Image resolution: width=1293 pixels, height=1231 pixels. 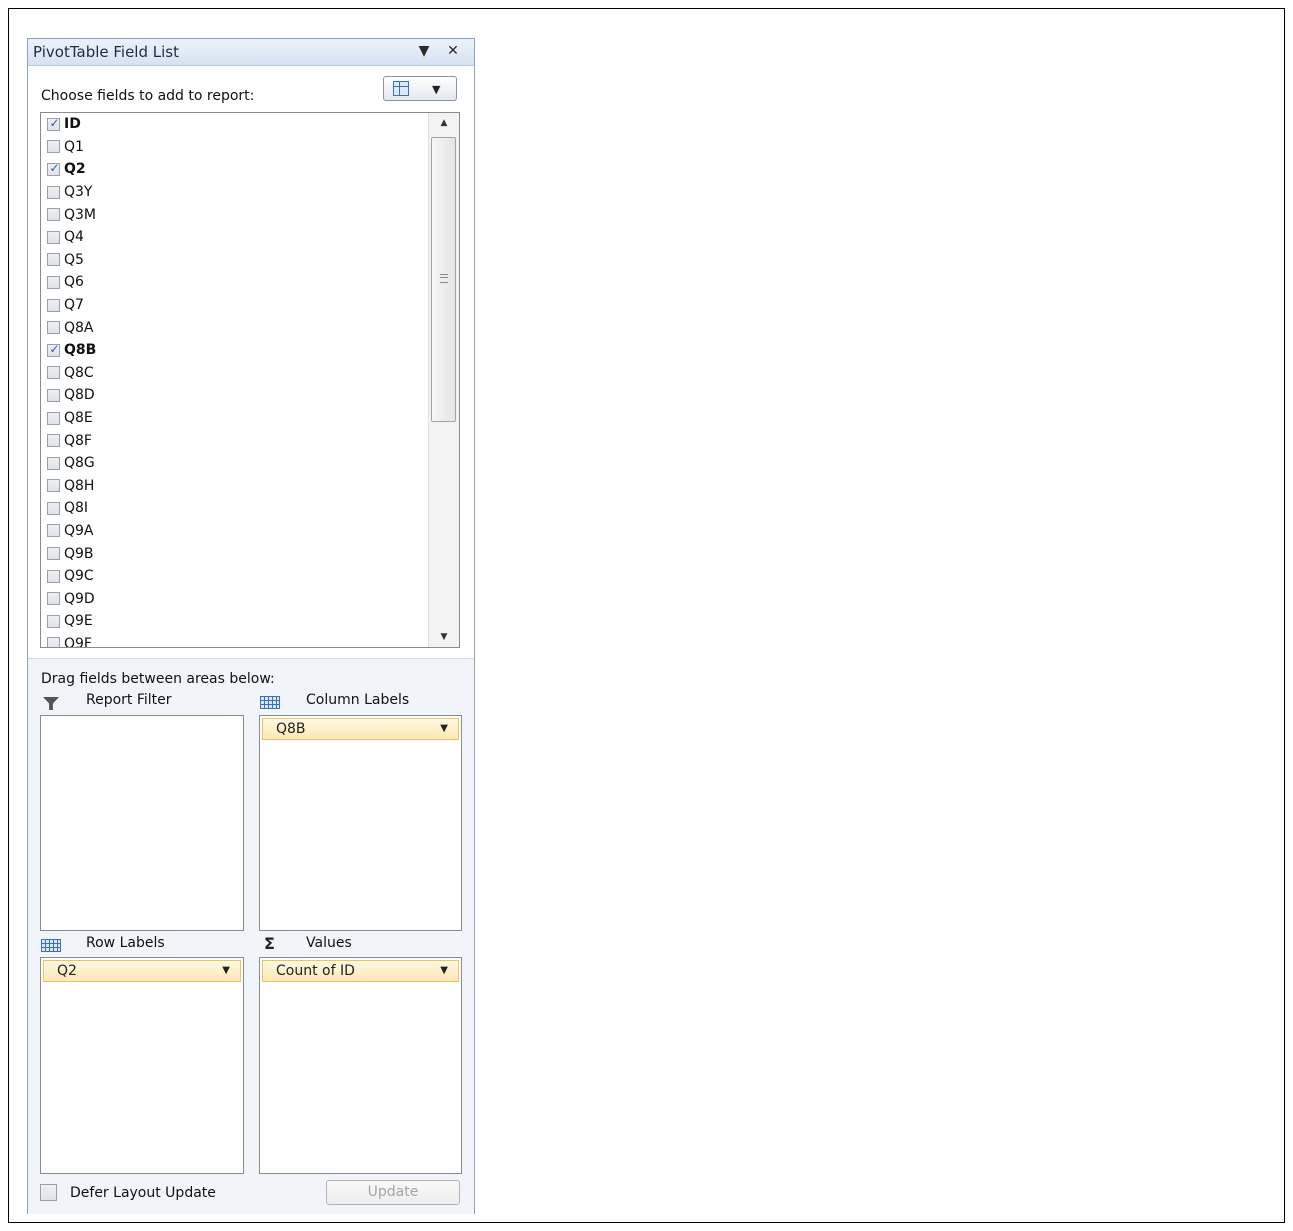 What do you see at coordinates (143, 1192) in the screenshot?
I see `defer-layout-label: Defer Layout Update` at bounding box center [143, 1192].